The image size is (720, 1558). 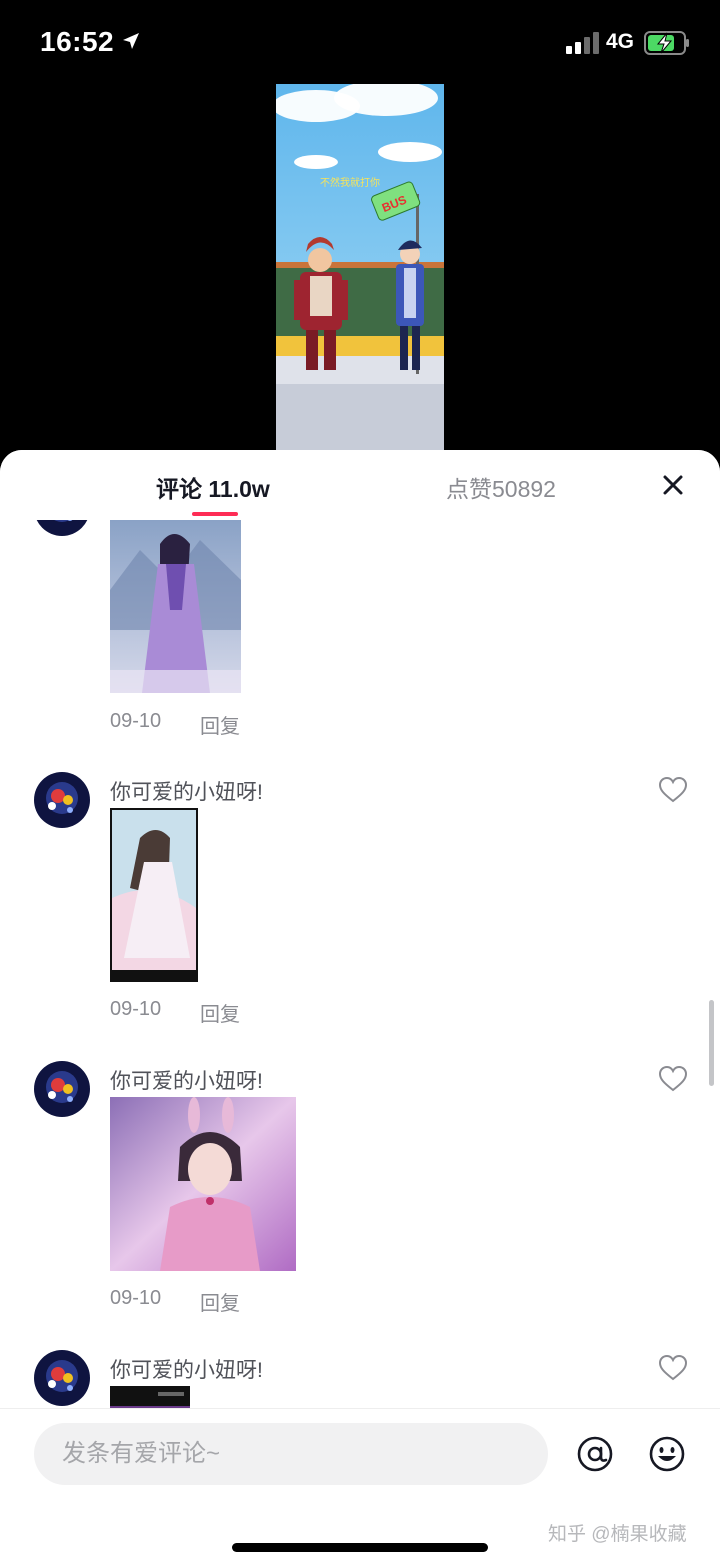 What do you see at coordinates (179, 489) in the screenshot?
I see `tab-comments-label: 评论` at bounding box center [179, 489].